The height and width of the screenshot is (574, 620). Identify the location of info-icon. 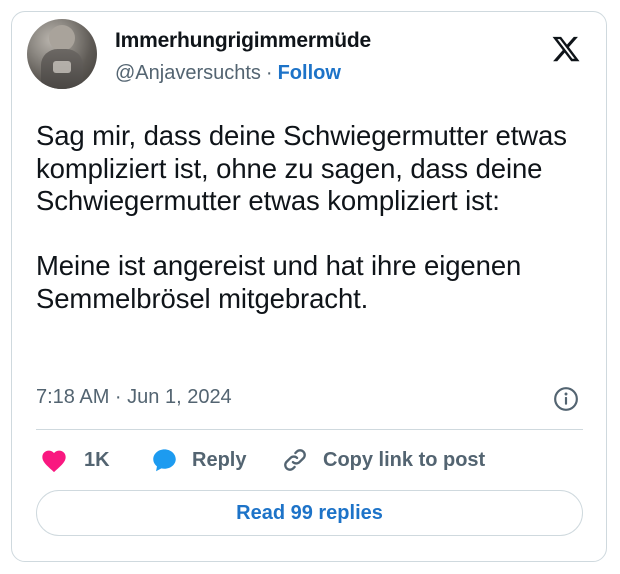
(566, 399).